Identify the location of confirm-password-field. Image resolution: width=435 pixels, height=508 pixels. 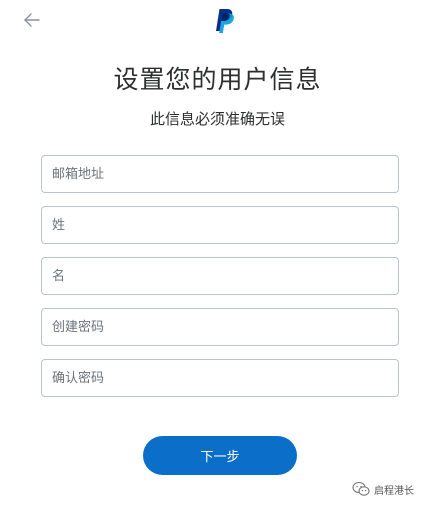
(220, 378).